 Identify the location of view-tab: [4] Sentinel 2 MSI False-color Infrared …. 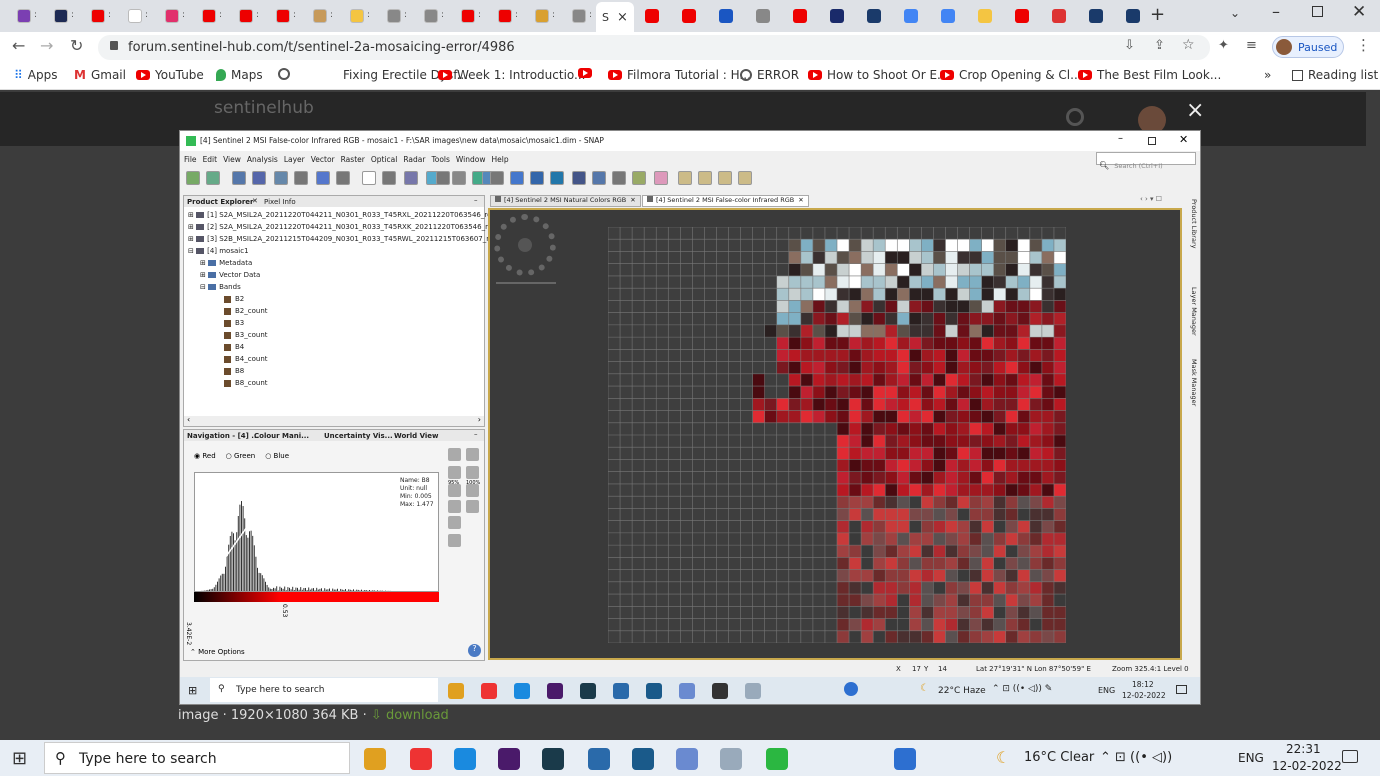
(725, 201).